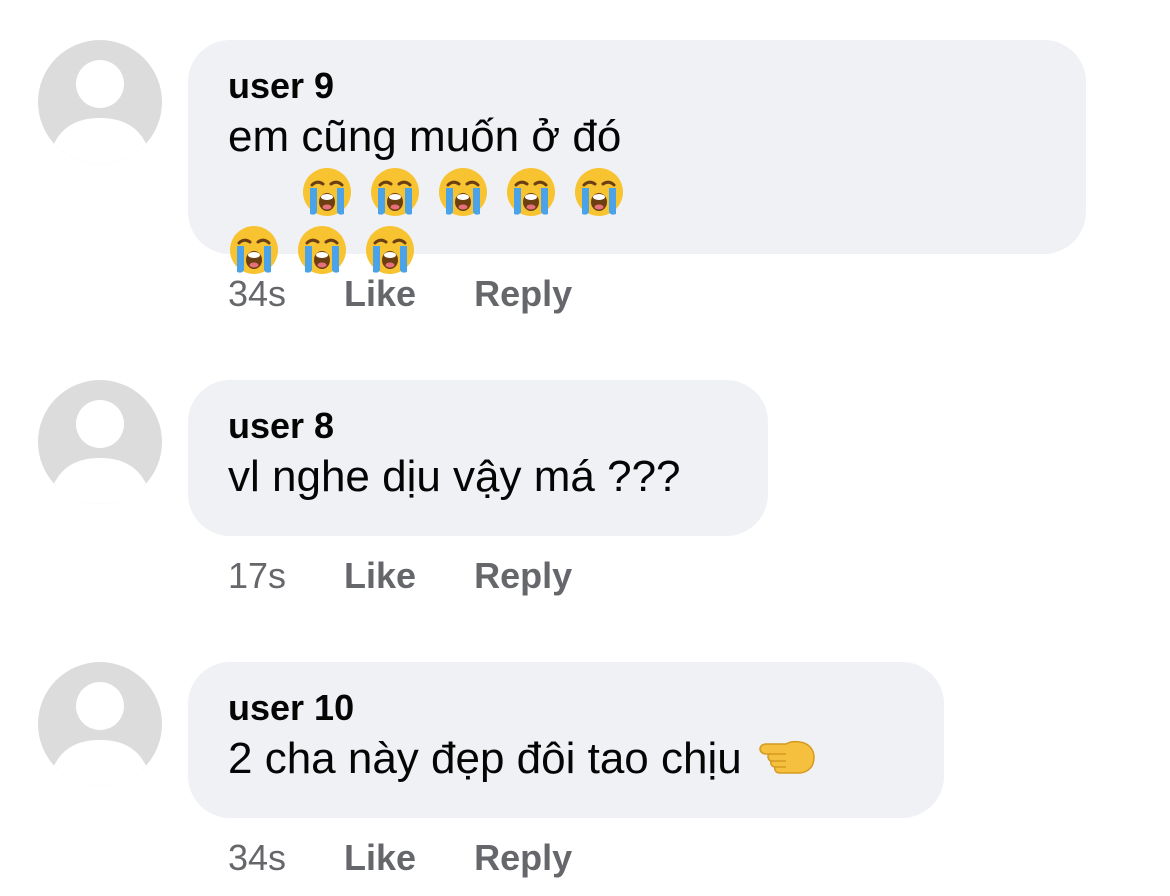  I want to click on comment-author: user 8, so click(478, 426).